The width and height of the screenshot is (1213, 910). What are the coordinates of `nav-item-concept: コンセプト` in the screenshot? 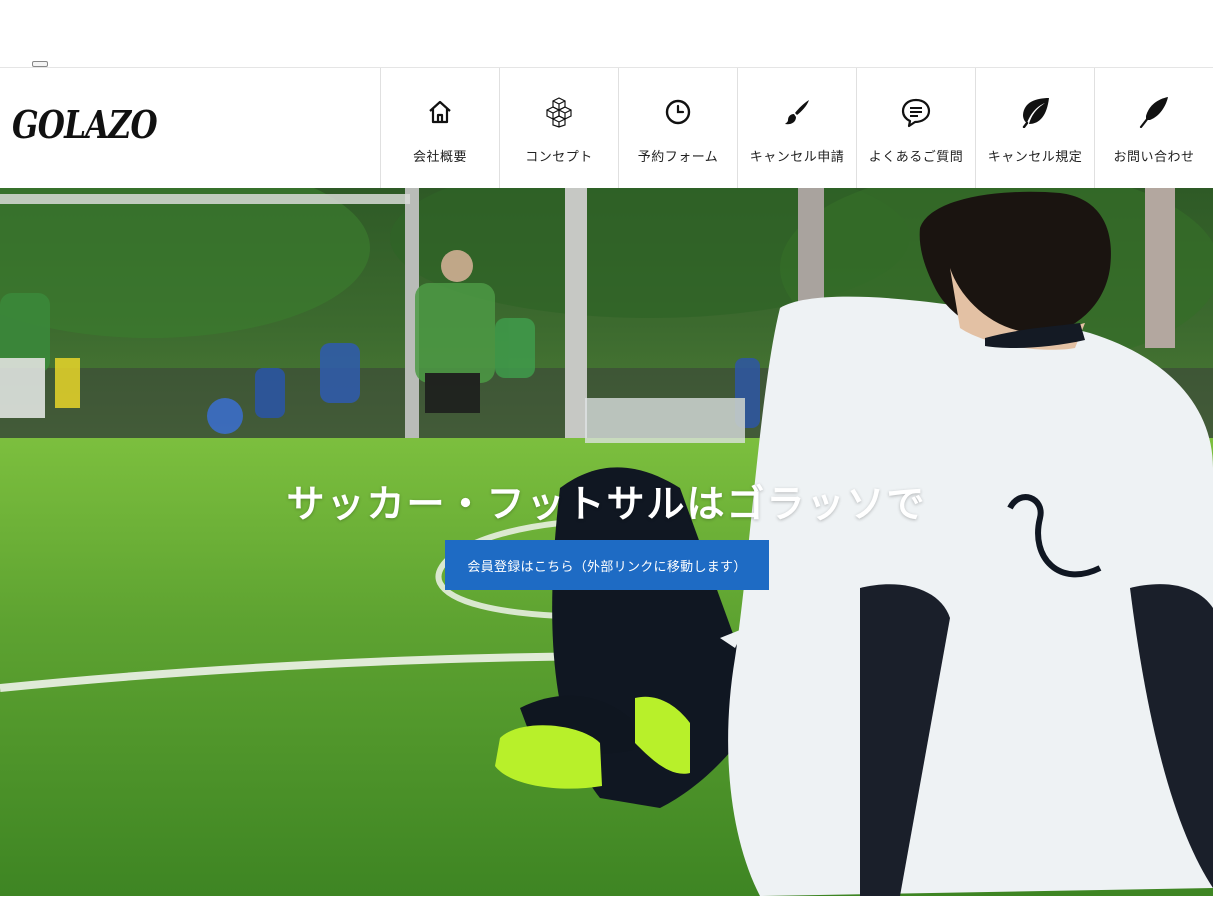 It's located at (558, 128).